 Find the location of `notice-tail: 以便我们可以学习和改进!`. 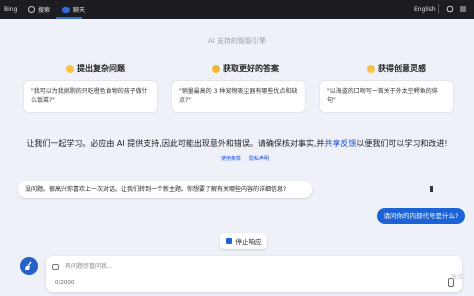

notice-tail: 以便我们可以学习和改进! is located at coordinates (402, 143).